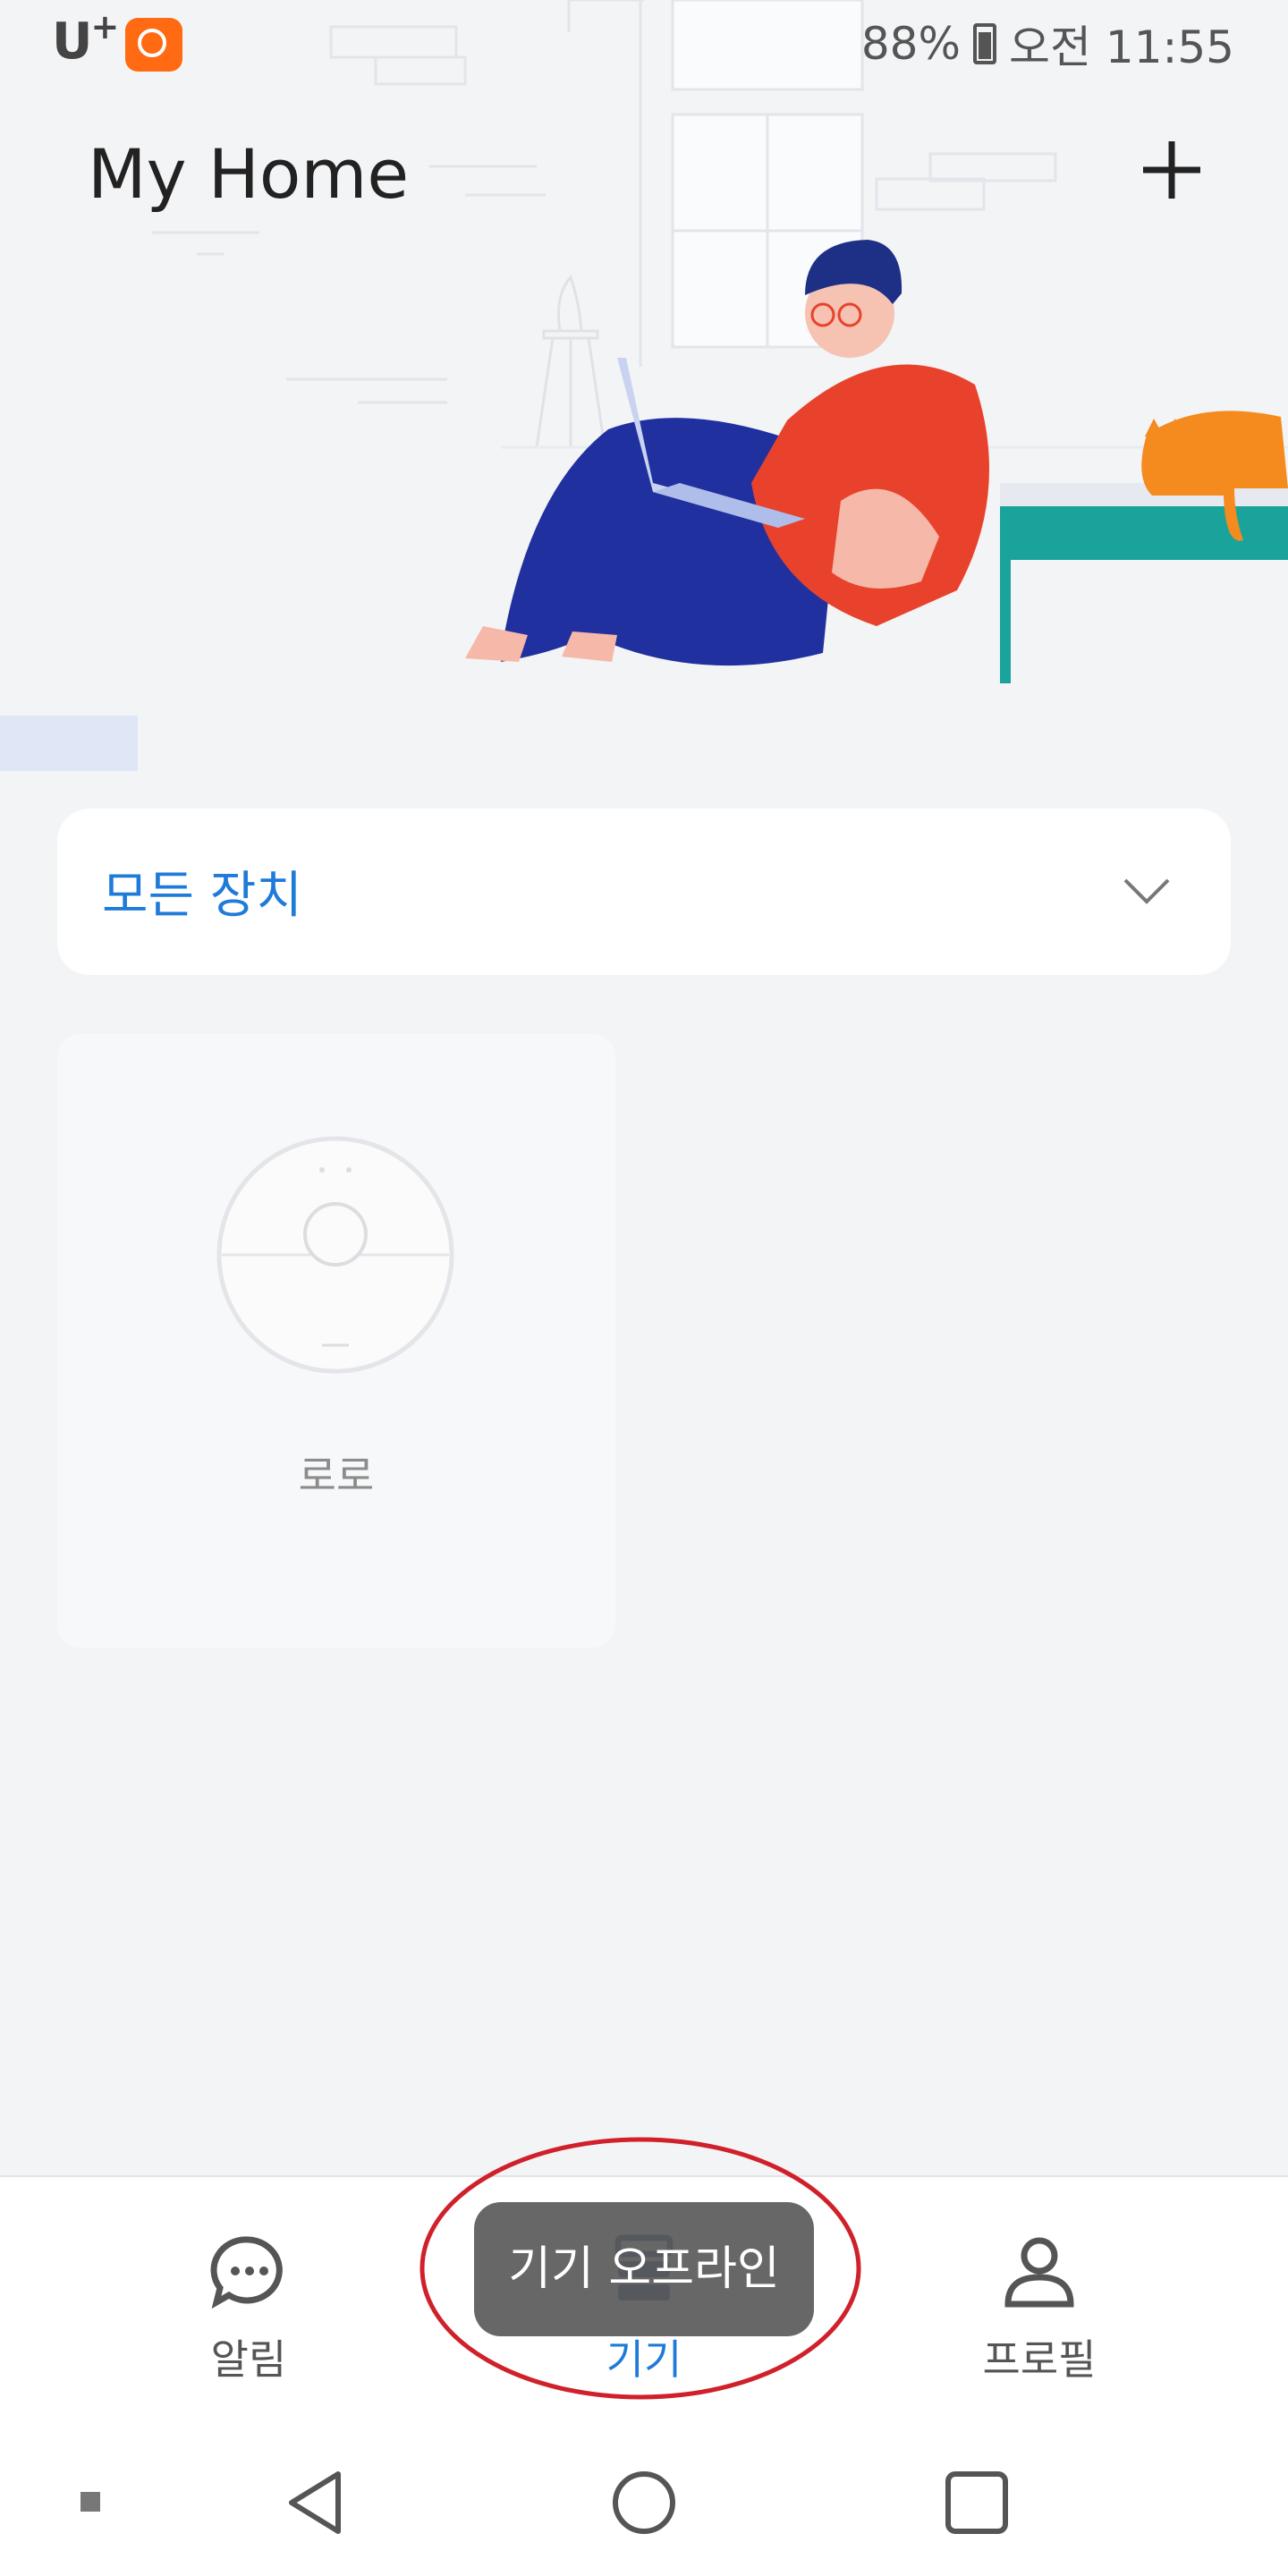 This screenshot has height=2576, width=1288. I want to click on robot-vacuum-icon, so click(335, 1255).